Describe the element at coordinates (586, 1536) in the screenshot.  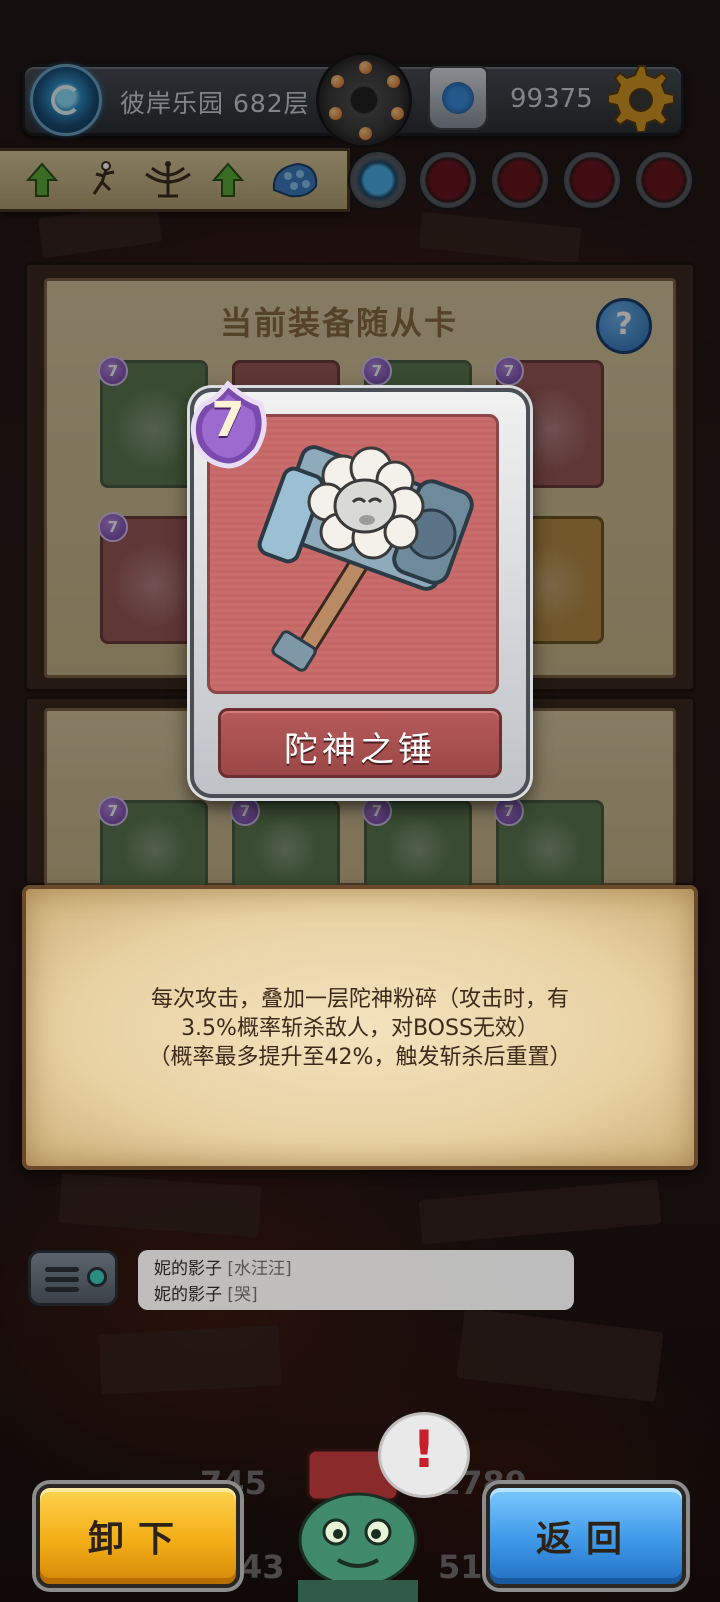
I see `back-button: 返回` at that location.